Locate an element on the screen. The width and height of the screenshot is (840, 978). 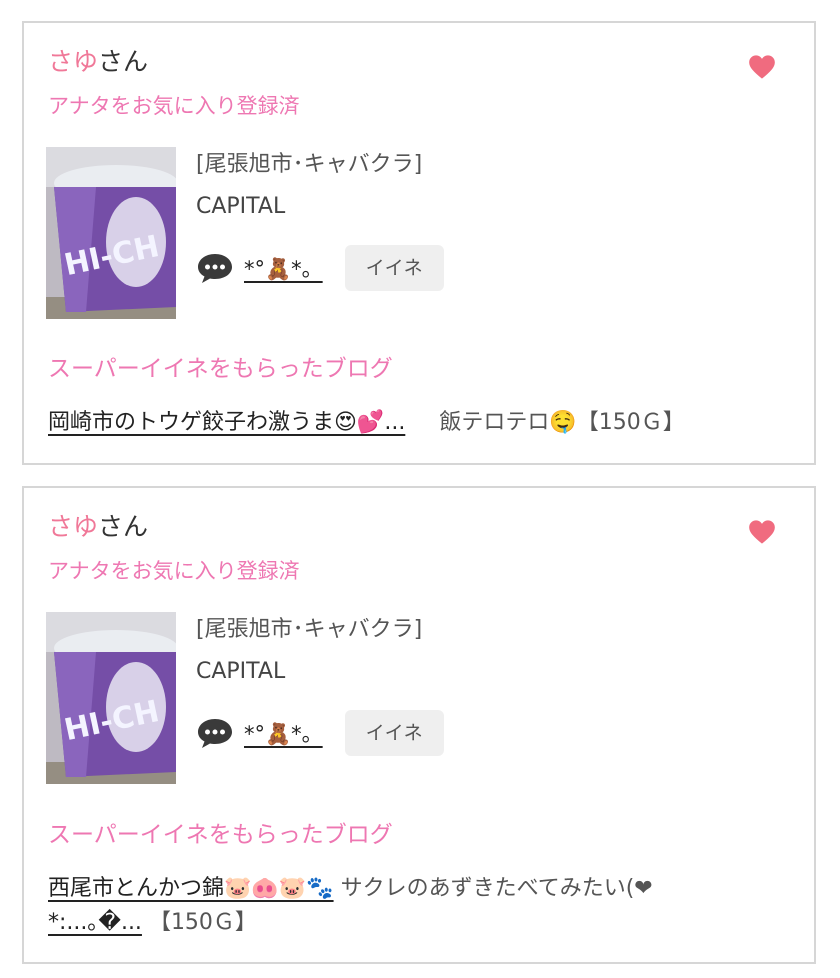
blog-description: サクレのあずきたべてみたい(❤ is located at coordinates (496, 888).